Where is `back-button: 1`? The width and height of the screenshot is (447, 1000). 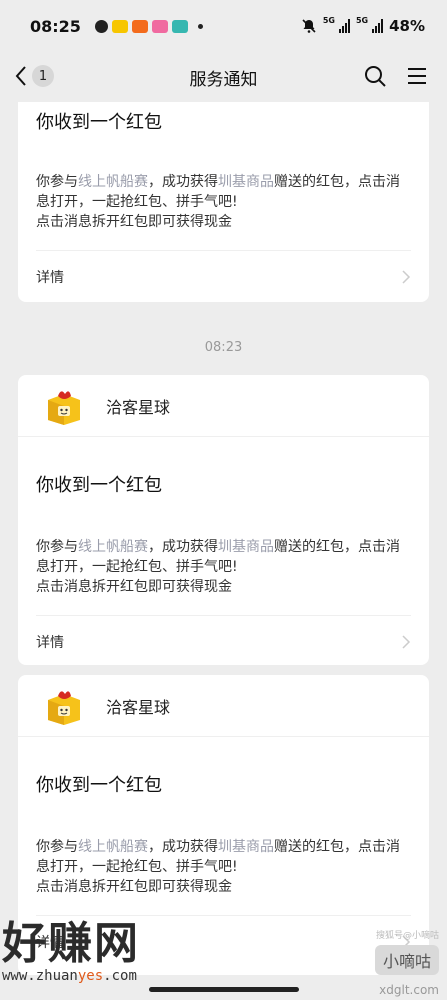
back-button: 1 is located at coordinates (34, 76).